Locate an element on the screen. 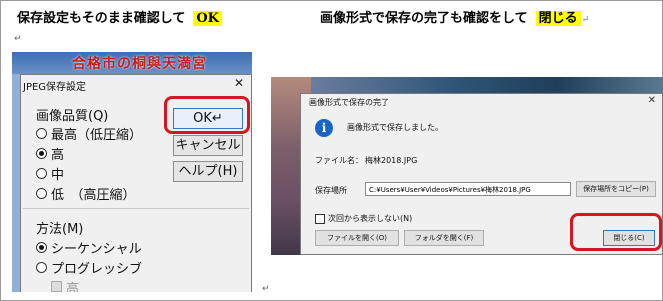 The image size is (663, 301). quality-option-highest: 最高（低圧縮） is located at coordinates (89, 133).